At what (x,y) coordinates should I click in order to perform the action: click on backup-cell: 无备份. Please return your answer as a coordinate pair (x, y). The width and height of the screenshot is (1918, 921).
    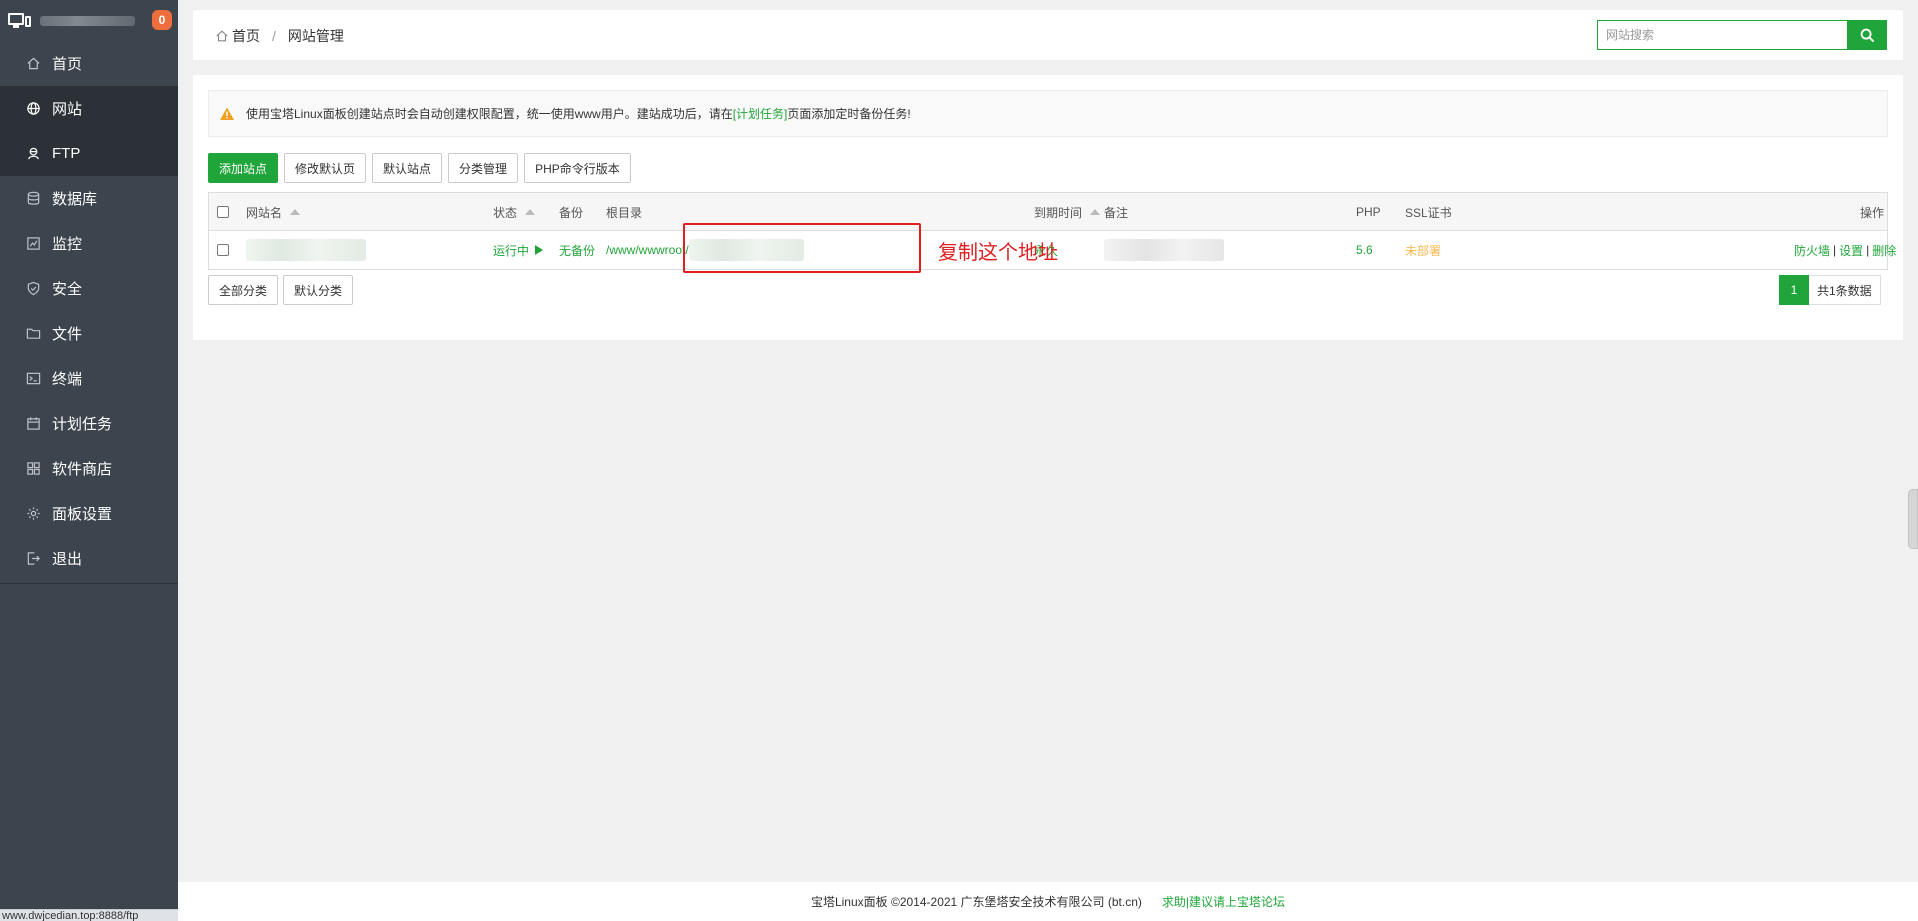
    Looking at the image, I should click on (577, 250).